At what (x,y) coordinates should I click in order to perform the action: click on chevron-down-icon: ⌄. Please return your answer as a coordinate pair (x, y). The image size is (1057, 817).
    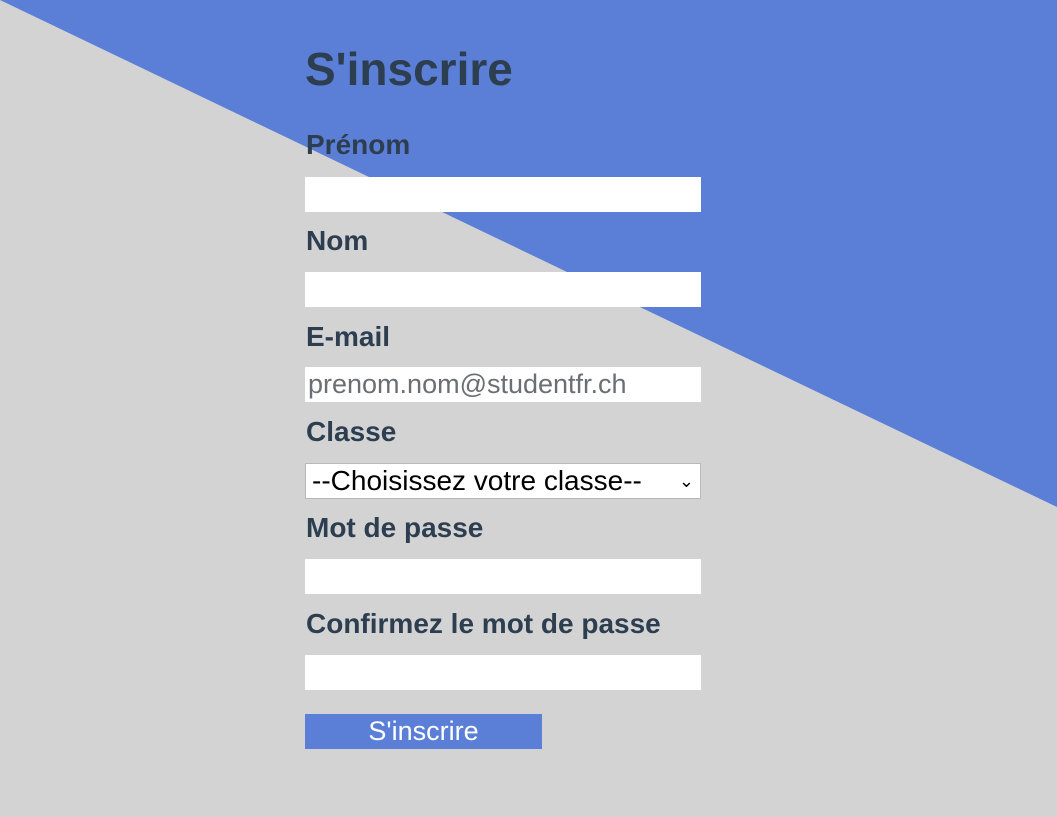
    Looking at the image, I should click on (686, 481).